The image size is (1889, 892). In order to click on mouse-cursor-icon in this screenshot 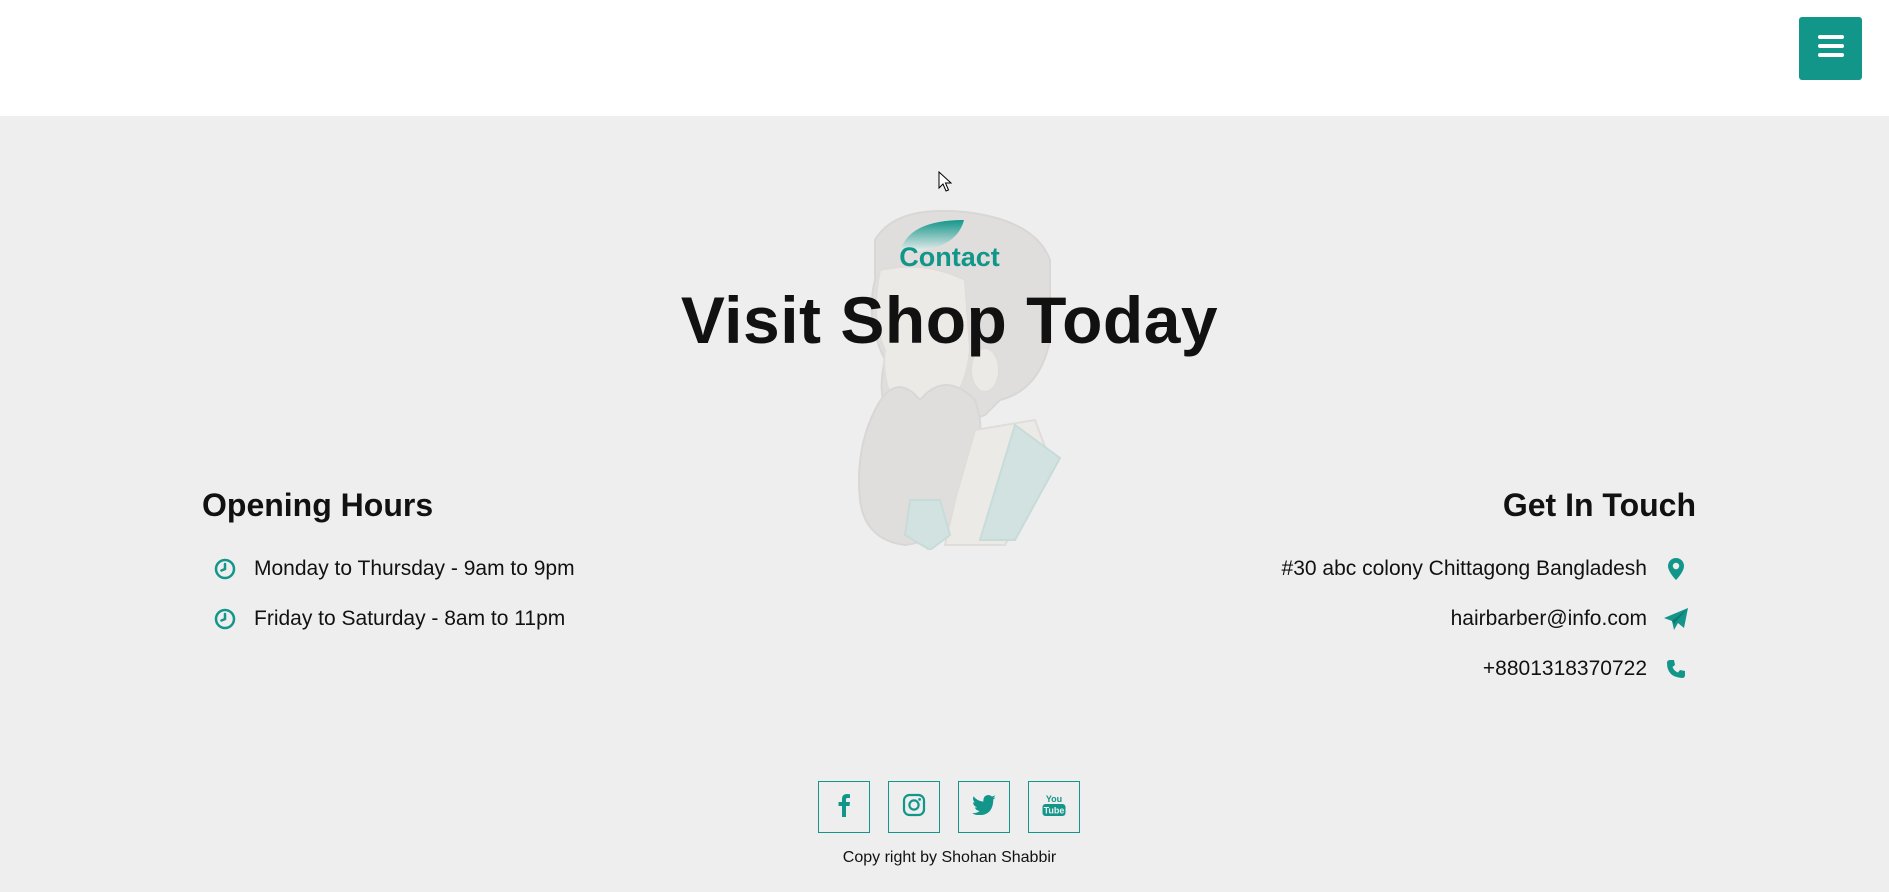, I will do `click(945, 181)`.